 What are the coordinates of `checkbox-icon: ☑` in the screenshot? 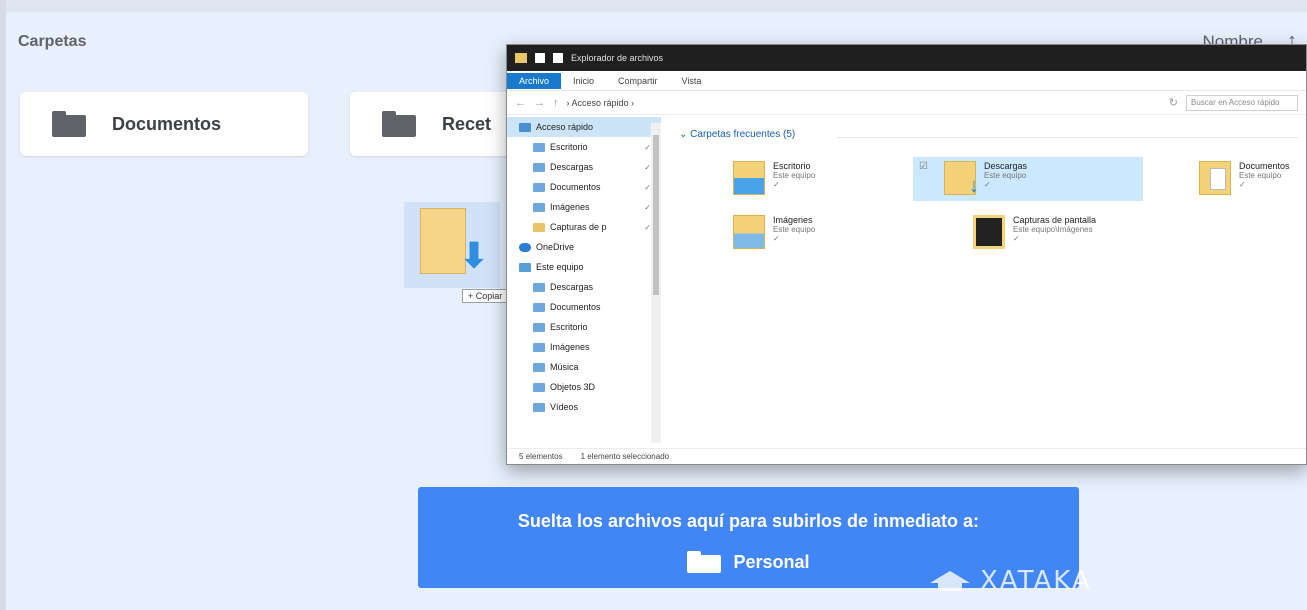 It's located at (923, 166).